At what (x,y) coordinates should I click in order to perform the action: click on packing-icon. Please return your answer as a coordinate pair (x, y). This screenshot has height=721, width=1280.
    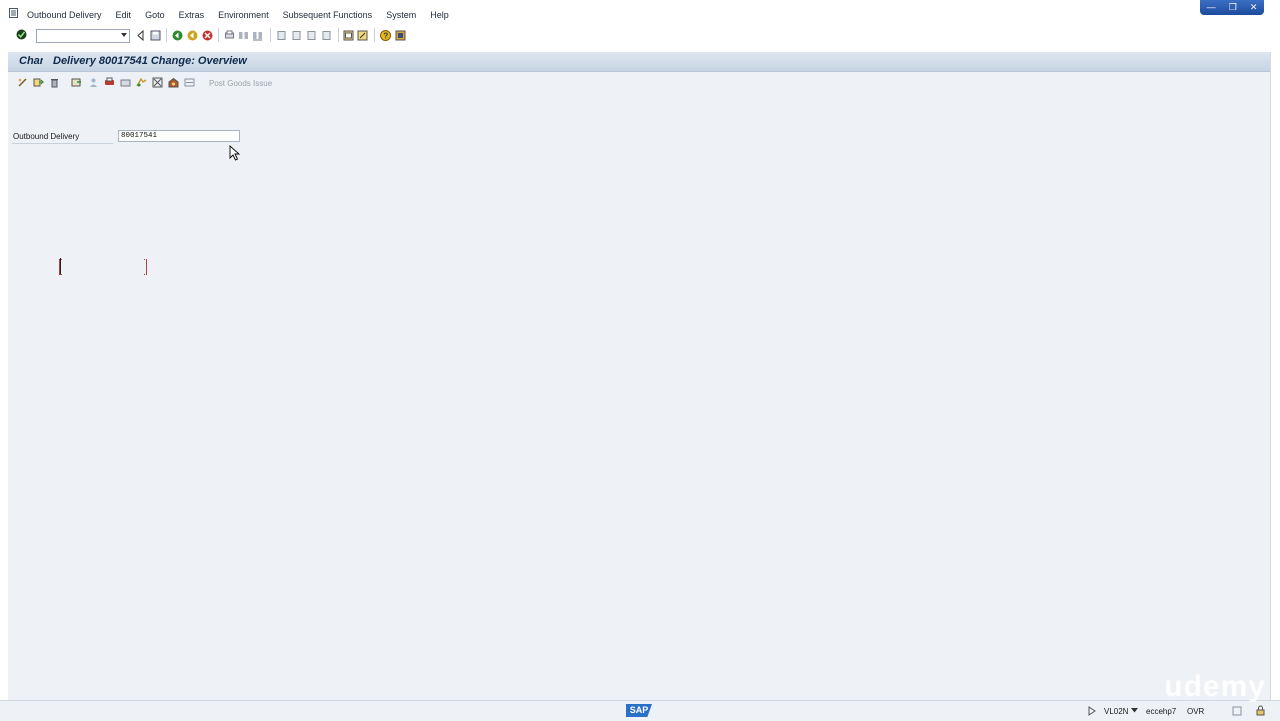
    Looking at the image, I should click on (173, 82).